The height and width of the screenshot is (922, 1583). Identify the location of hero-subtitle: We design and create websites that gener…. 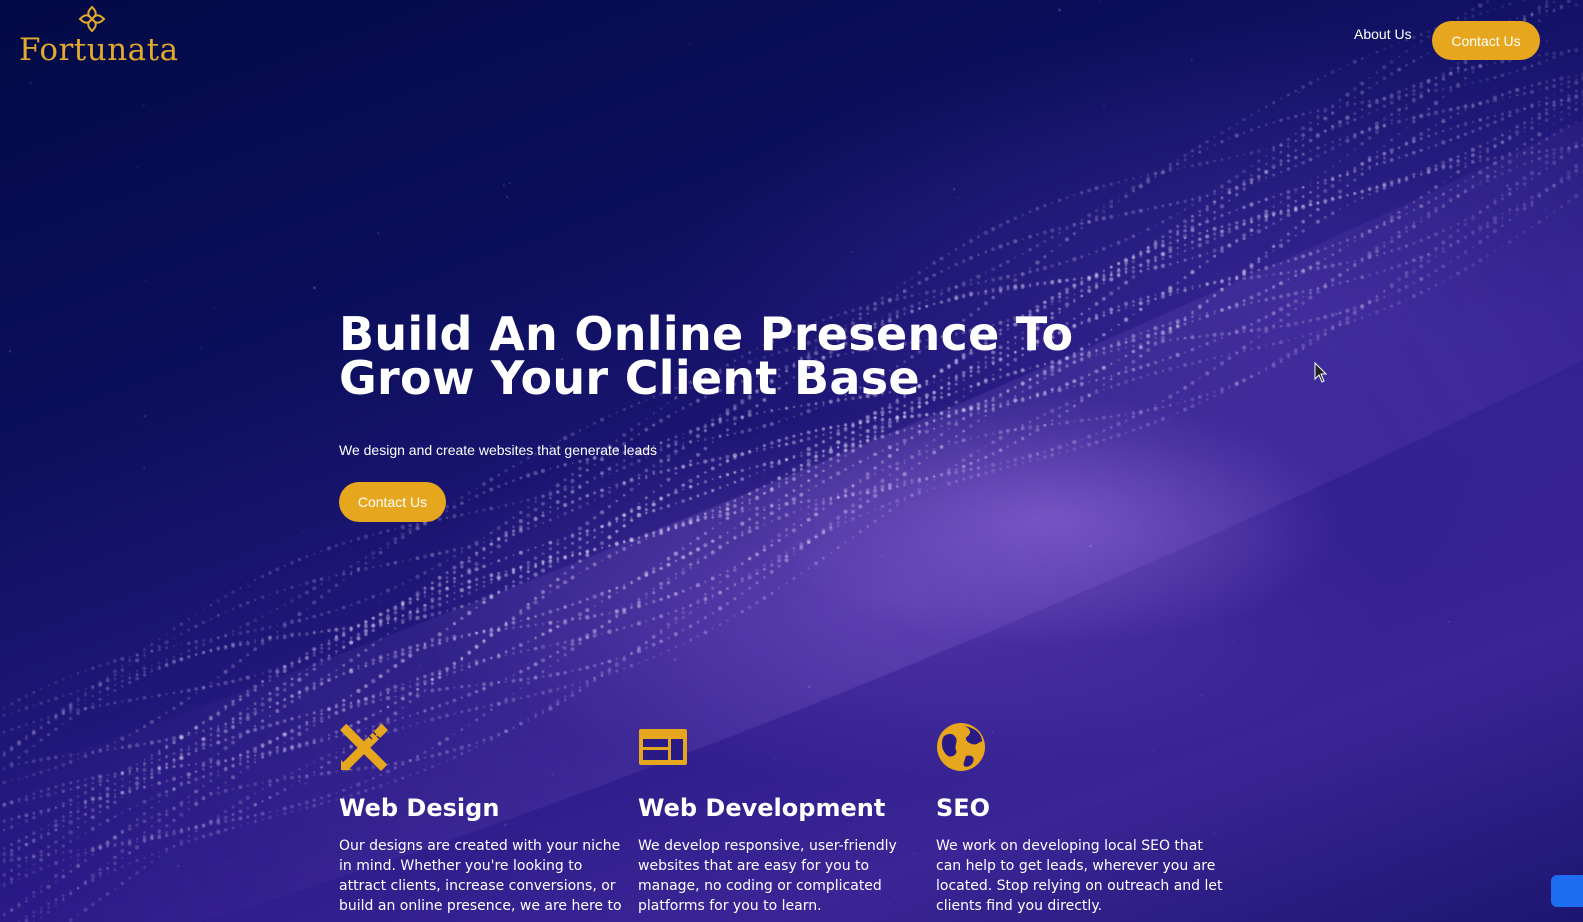
(498, 450).